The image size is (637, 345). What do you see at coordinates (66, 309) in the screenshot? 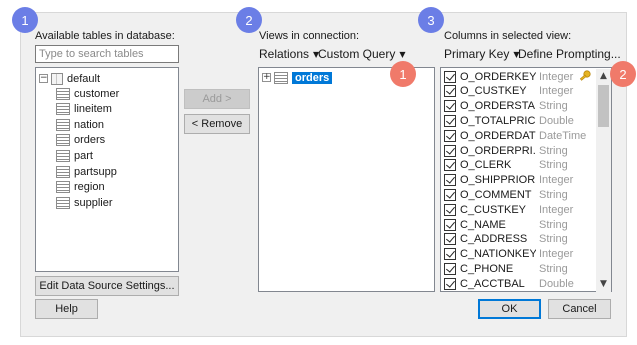
I see `help-button: Help` at bounding box center [66, 309].